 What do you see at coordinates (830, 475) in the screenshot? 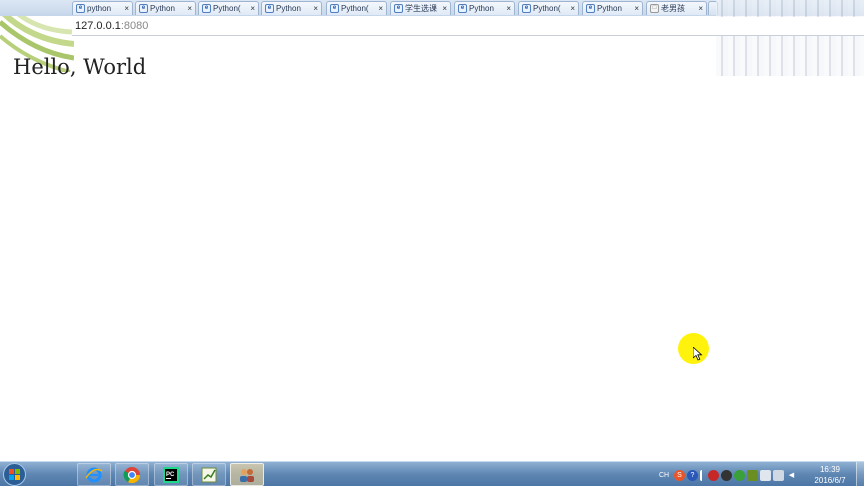
I see `taskbar-clock: 16:39 2016/6/7` at bounding box center [830, 475].